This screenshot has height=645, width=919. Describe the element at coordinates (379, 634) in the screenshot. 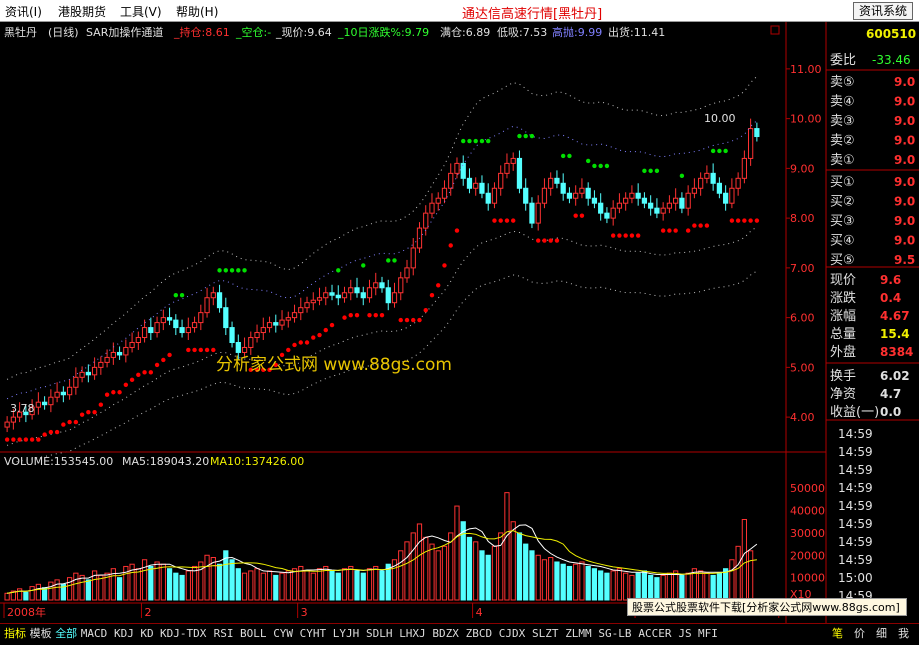

I see `tab-sdlh: SDLH` at that location.